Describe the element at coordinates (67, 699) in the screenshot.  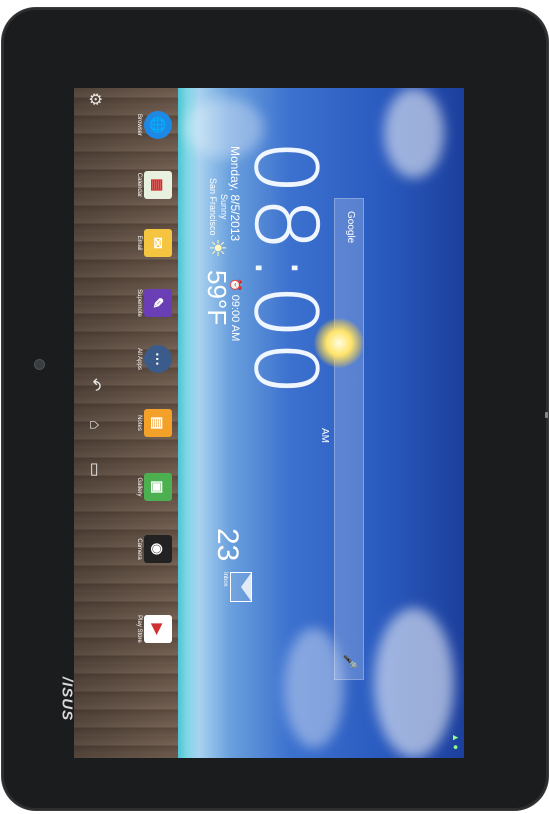
I see `brand-logo-text: /ISUS` at that location.